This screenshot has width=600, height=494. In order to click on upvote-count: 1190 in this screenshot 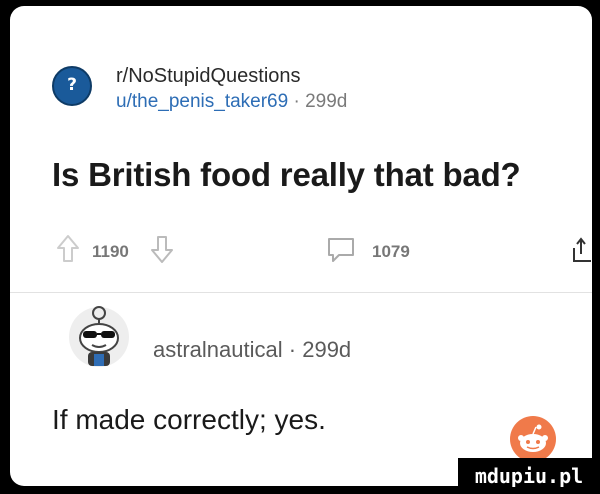, I will do `click(110, 251)`.